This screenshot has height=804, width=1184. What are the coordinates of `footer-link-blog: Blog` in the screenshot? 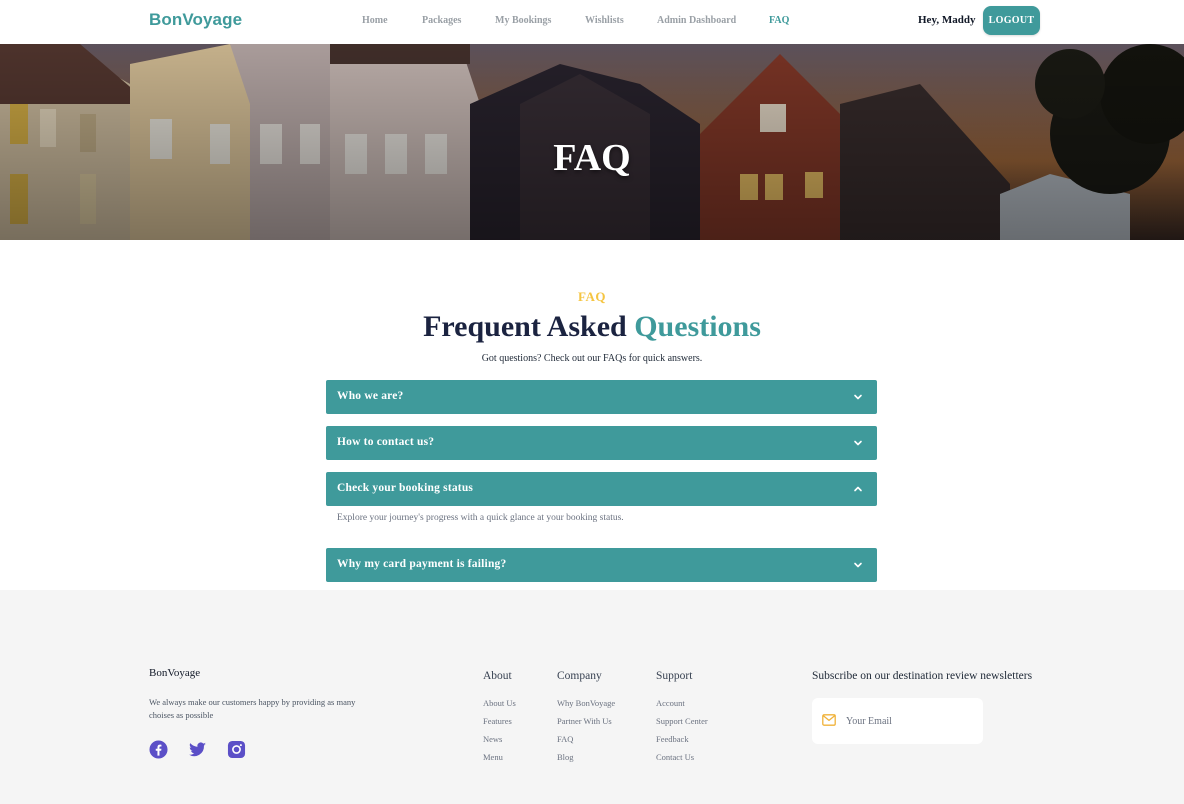 It's located at (565, 757).